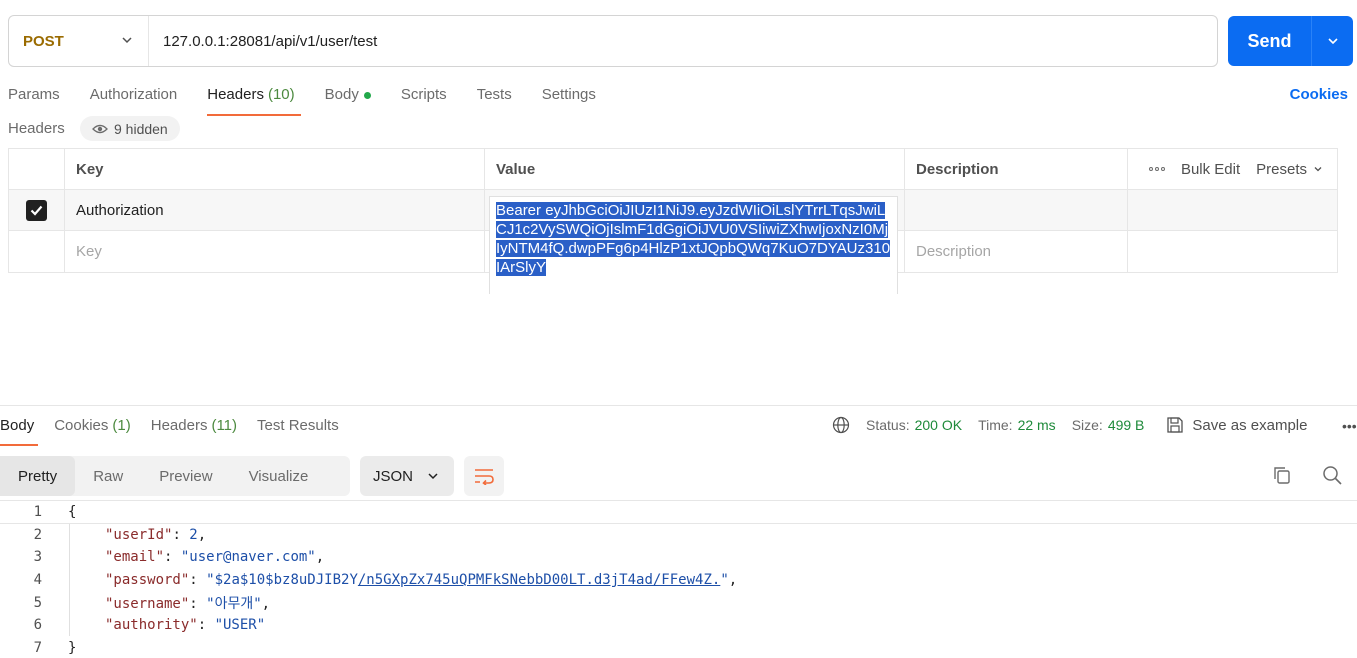  Describe the element at coordinates (1210, 169) in the screenshot. I see `bulk-edit-button: Bulk Edit` at that location.